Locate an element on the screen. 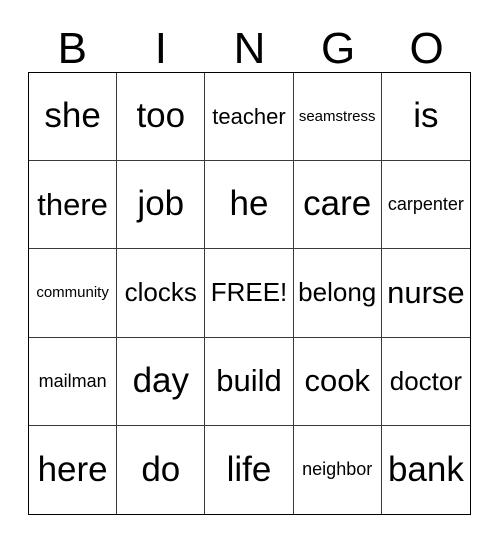  bingo-cell-label: carpenter is located at coordinates (425, 204).